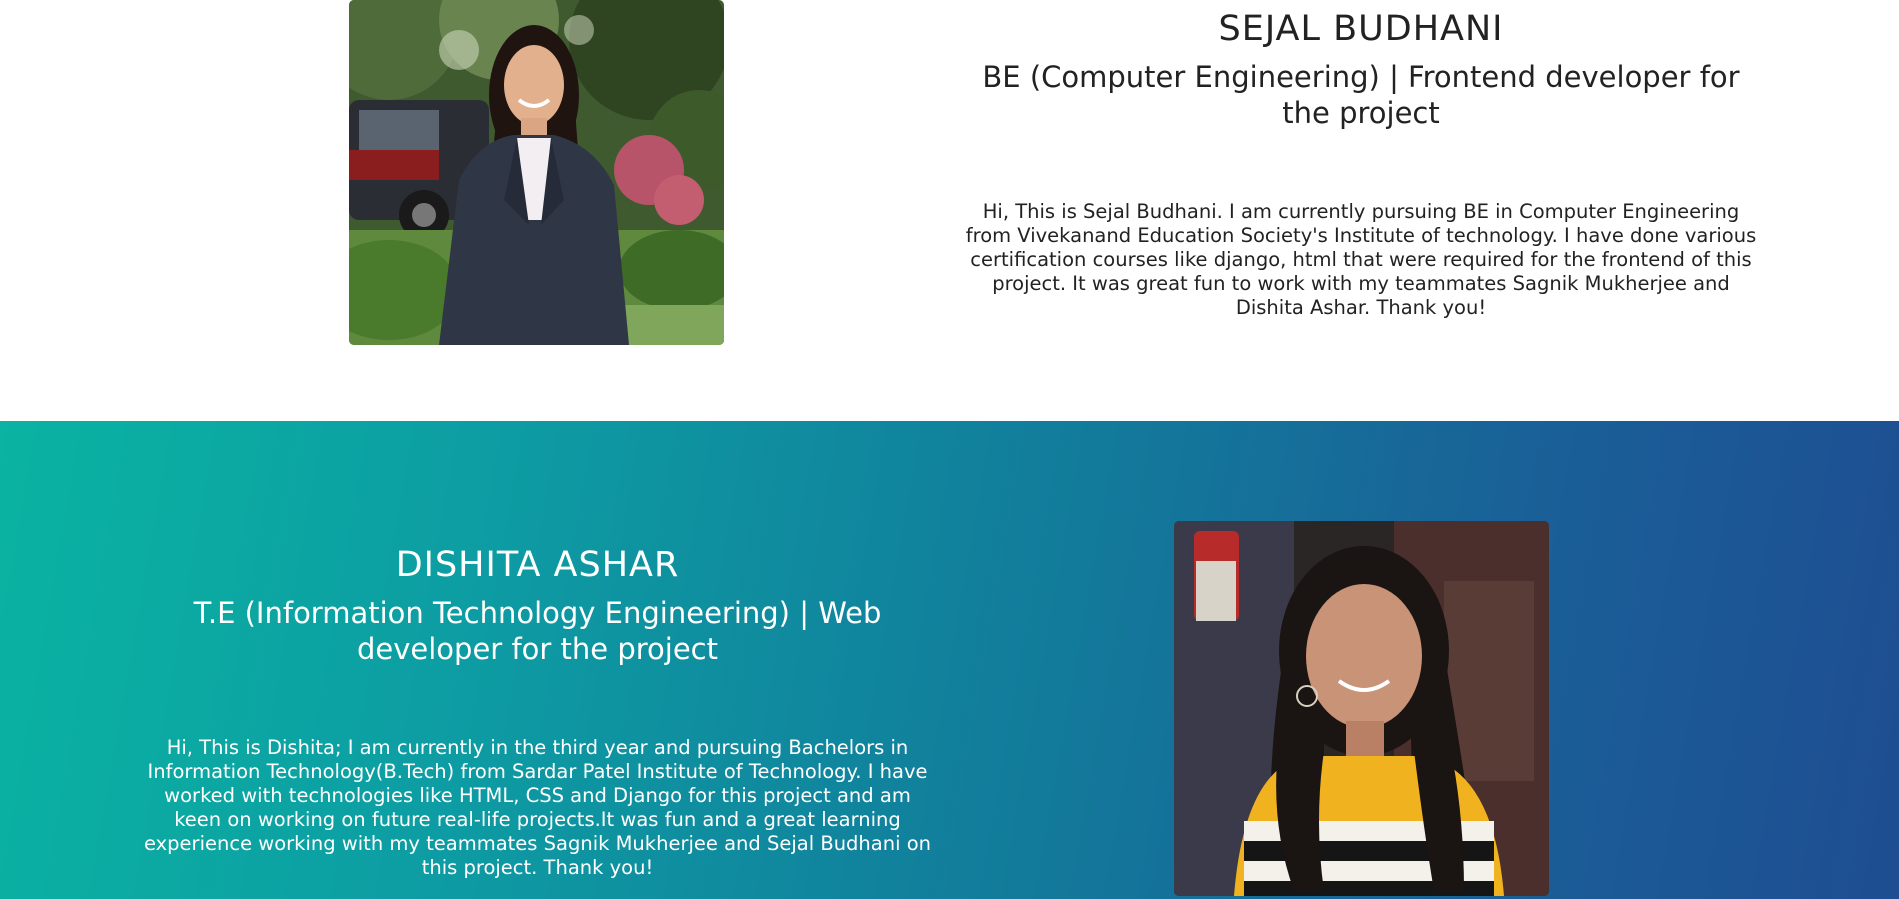 The image size is (1899, 899). I want to click on profile-photo-sejal-image, so click(536, 172).